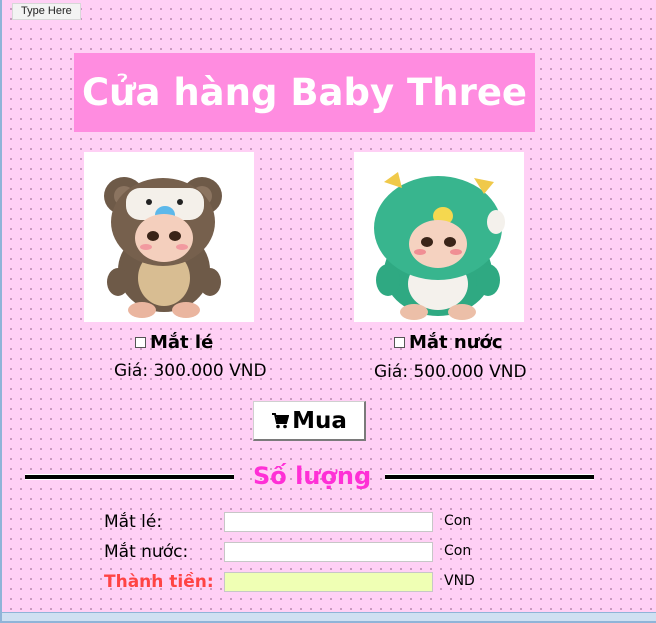 Image resolution: width=656 pixels, height=623 pixels. I want to click on product-price-mat-nuoc: Giá: 500.000 VND, so click(450, 372).